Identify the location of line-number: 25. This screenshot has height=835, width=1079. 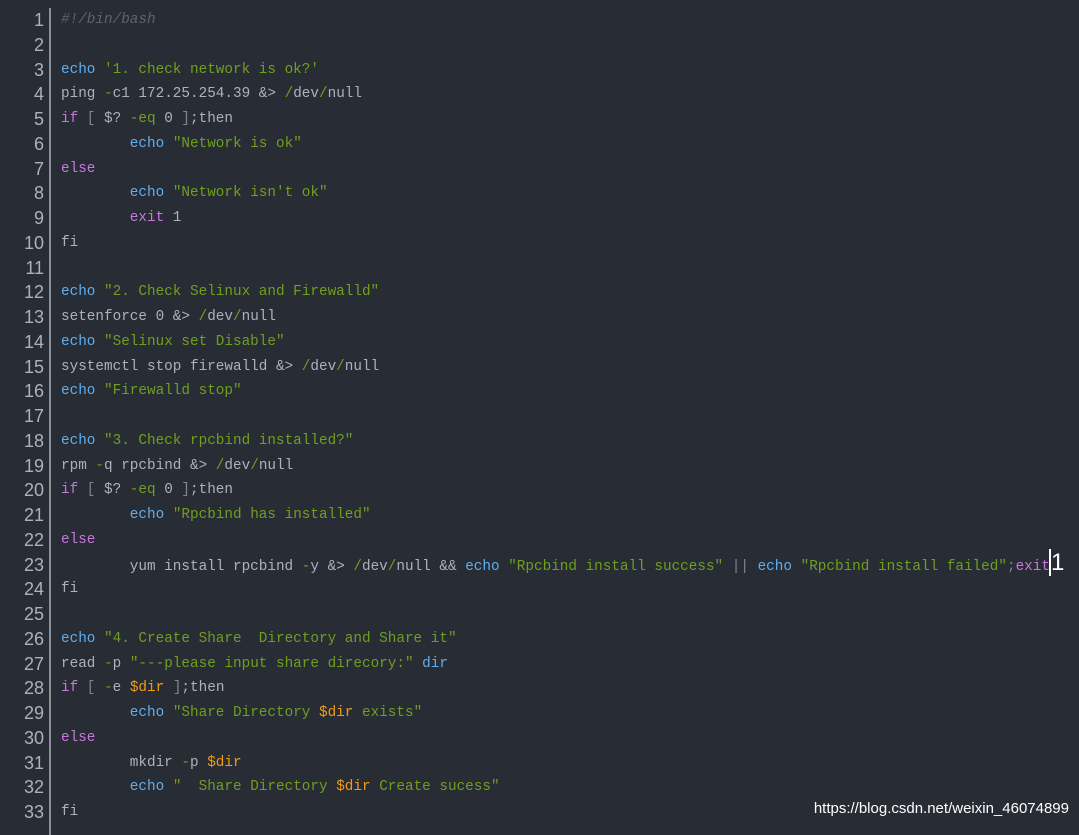
(33, 614).